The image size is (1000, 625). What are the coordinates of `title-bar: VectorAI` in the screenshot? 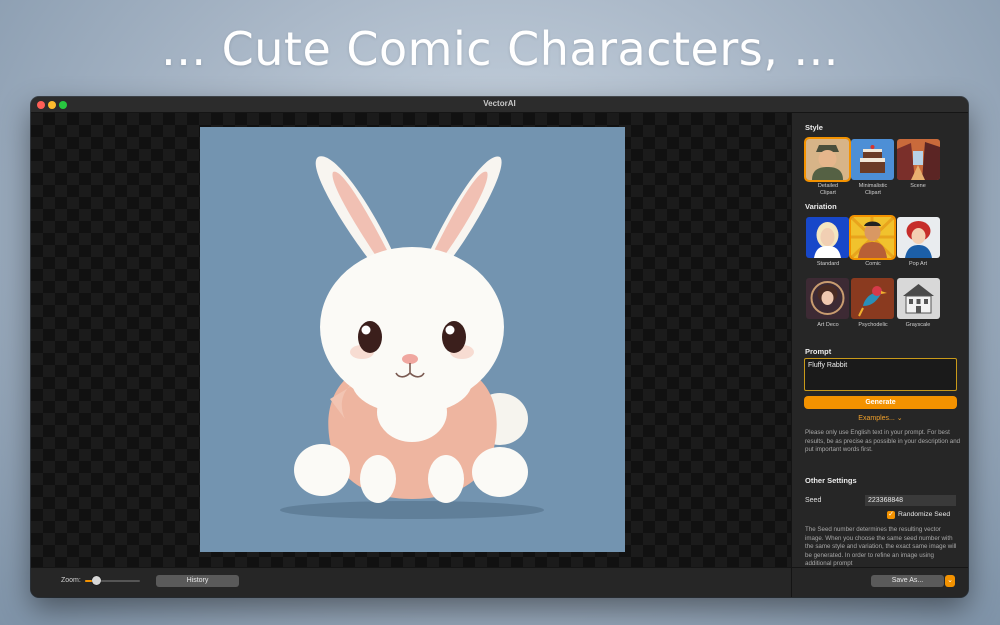 It's located at (499, 105).